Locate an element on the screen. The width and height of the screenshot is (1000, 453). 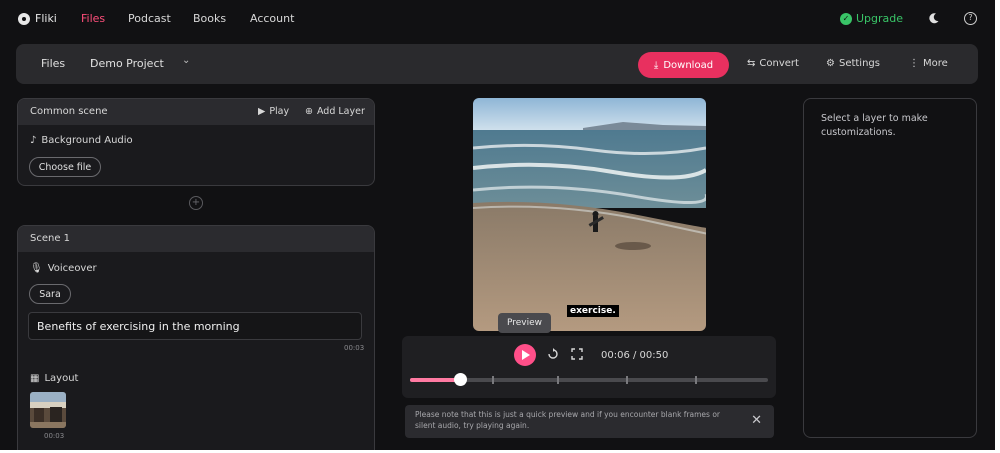
download-label: Download is located at coordinates (688, 65).